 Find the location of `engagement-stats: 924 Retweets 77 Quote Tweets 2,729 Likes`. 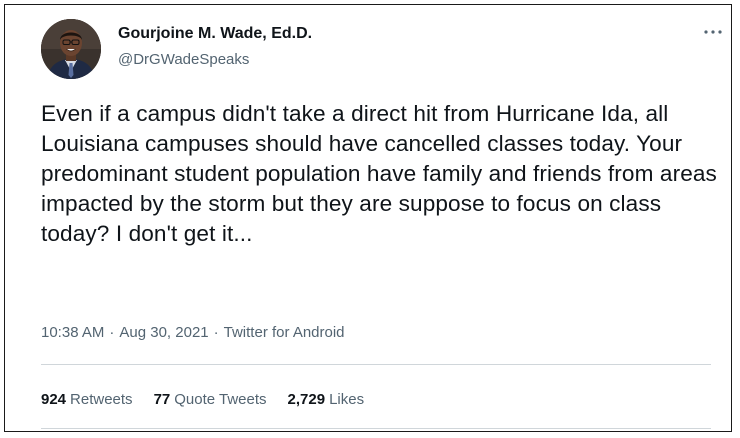

engagement-stats: 924 Retweets 77 Quote Tweets 2,729 Likes is located at coordinates (213, 399).